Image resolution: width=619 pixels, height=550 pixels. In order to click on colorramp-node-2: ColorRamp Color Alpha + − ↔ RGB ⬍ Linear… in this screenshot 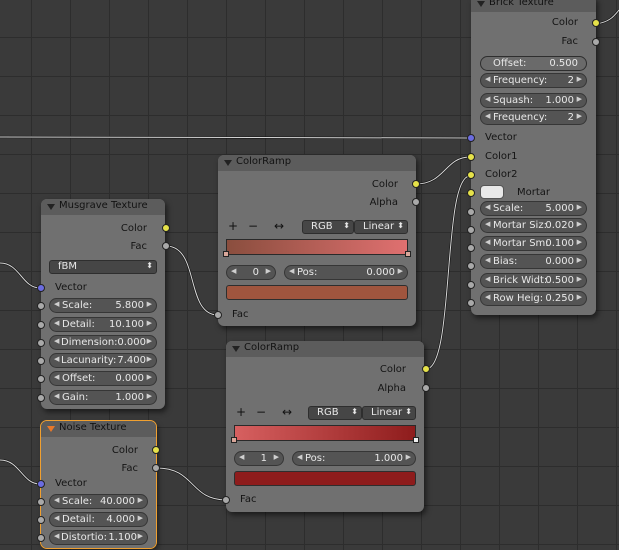, I will do `click(326, 426)`.